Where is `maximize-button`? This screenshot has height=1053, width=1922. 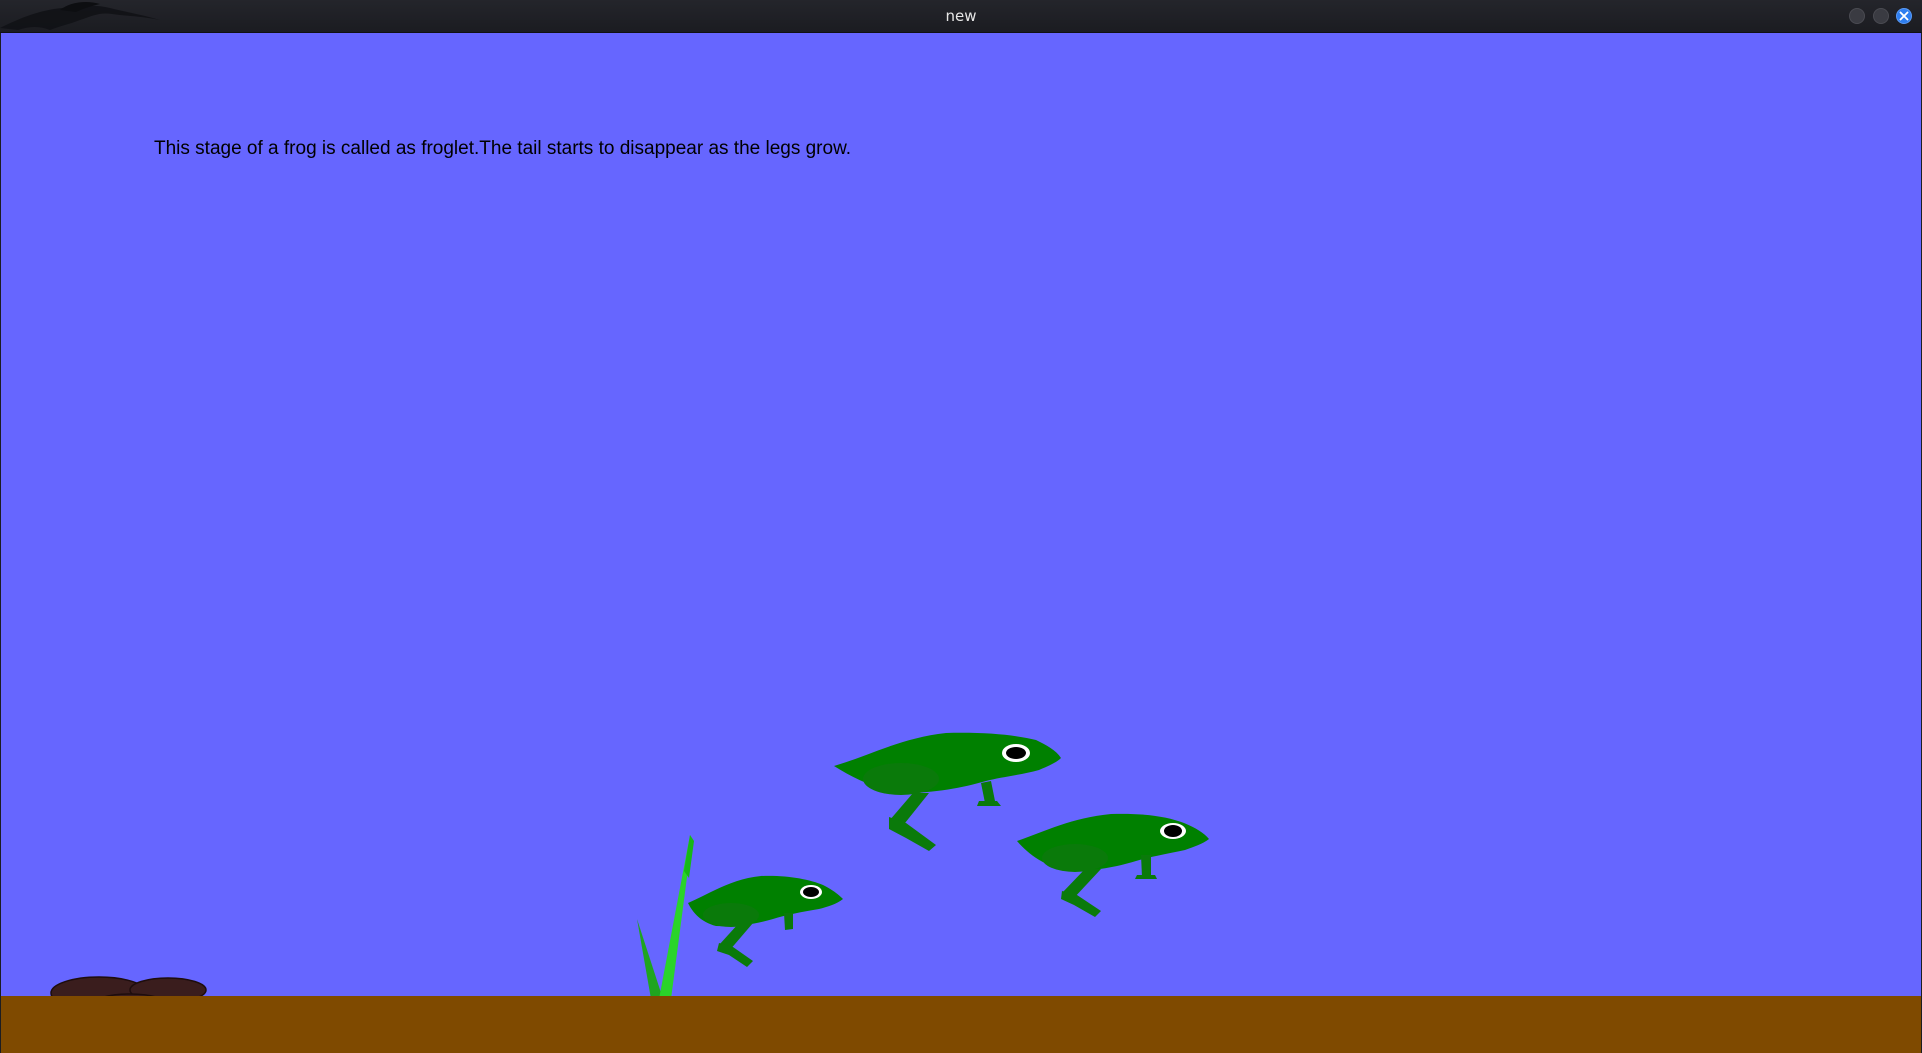 maximize-button is located at coordinates (1881, 16).